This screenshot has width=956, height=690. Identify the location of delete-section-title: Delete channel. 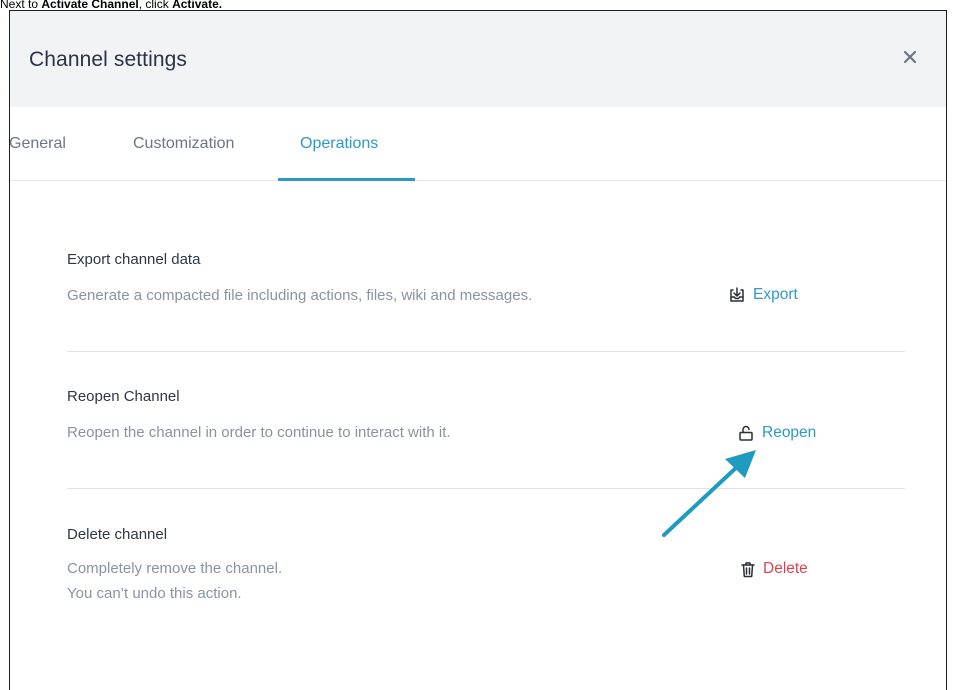
(117, 534).